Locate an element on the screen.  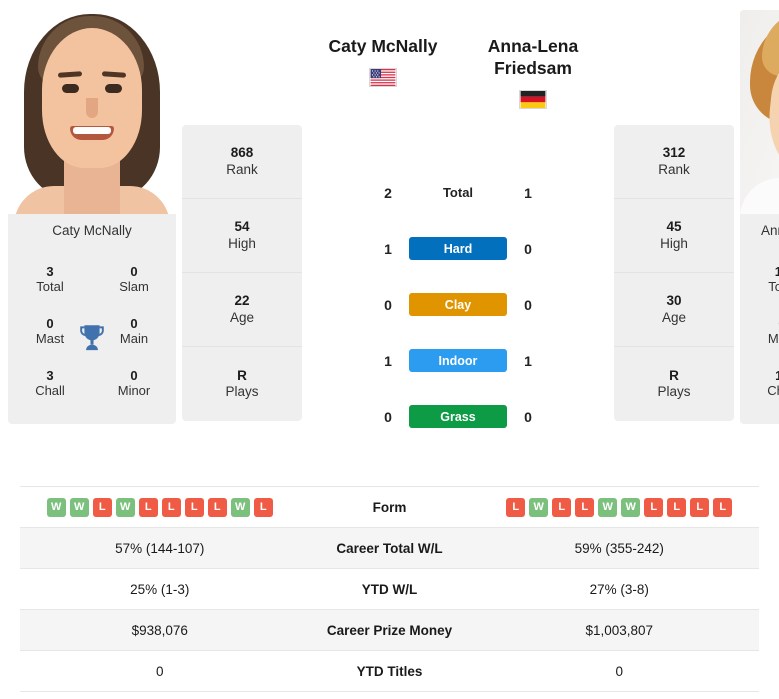
right-plays-label: Plays is located at coordinates (674, 391).